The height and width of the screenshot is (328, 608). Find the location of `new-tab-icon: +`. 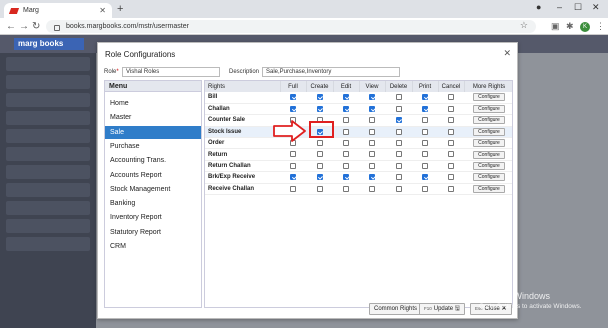

new-tab-icon: + is located at coordinates (120, 9).